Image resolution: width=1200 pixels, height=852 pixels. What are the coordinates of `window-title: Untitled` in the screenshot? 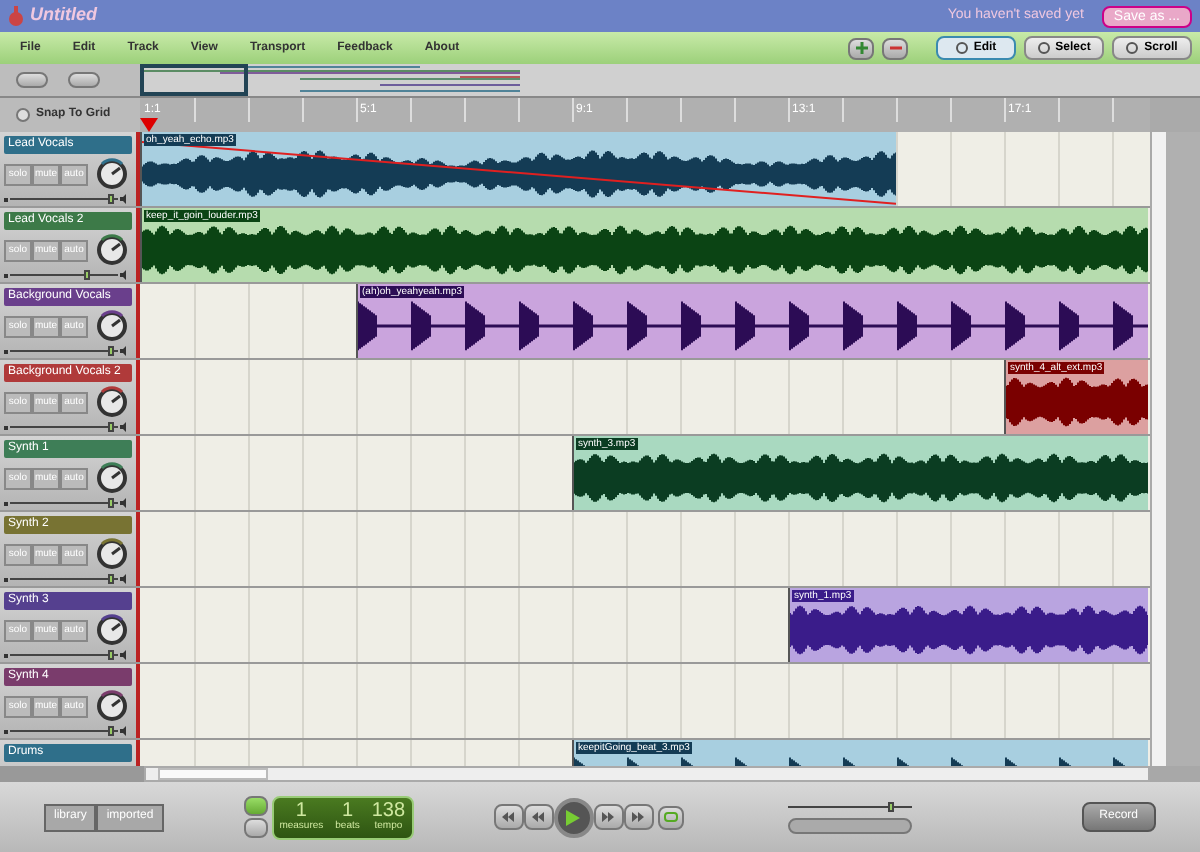 It's located at (63, 15).